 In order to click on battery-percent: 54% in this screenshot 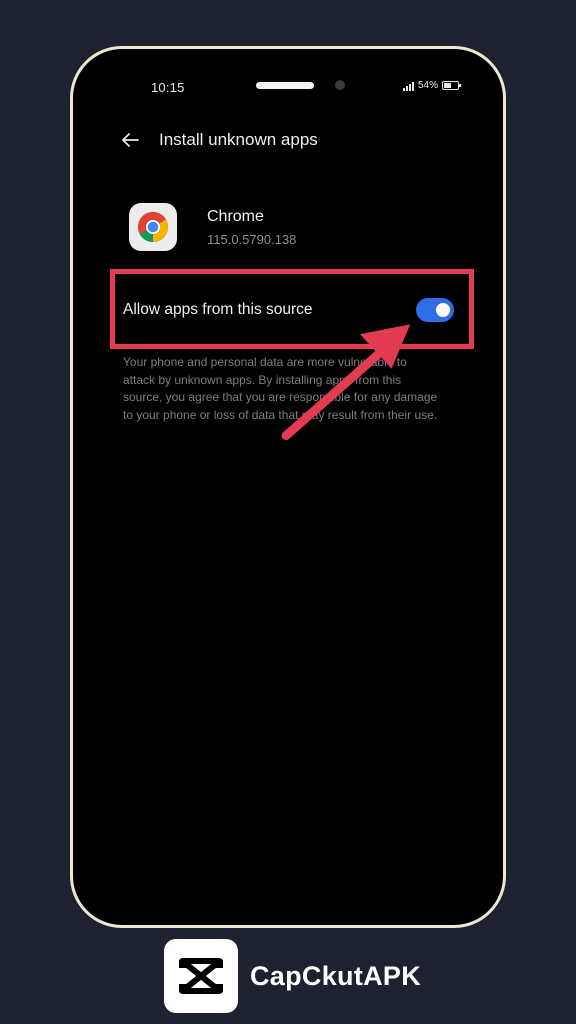, I will do `click(427, 85)`.